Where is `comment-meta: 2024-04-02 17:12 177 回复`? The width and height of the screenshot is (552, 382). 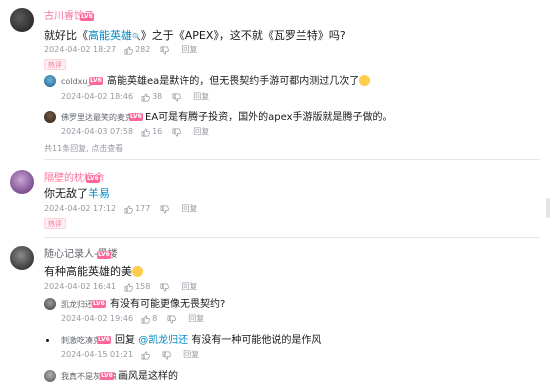 comment-meta: 2024-04-02 17:12 177 回复 is located at coordinates (120, 209).